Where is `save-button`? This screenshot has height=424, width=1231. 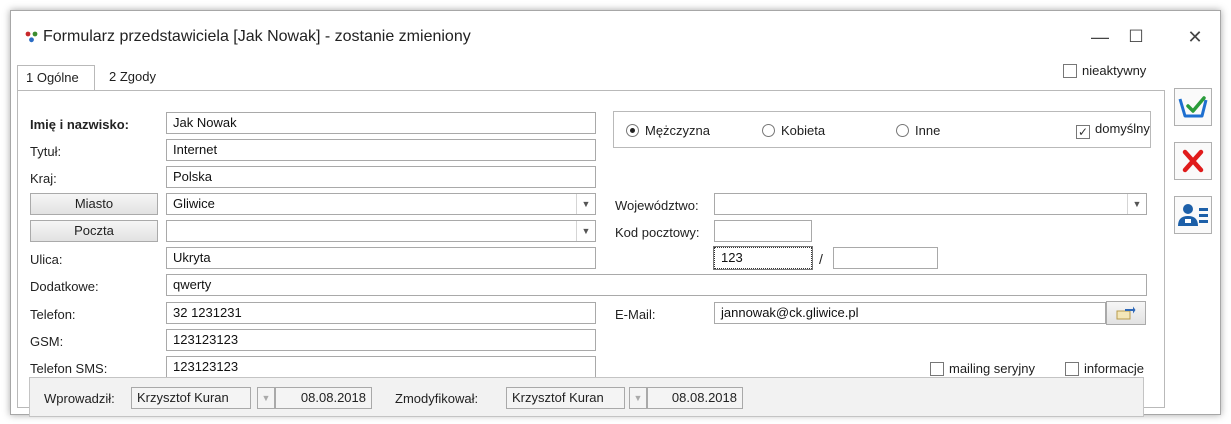
save-button is located at coordinates (1193, 107).